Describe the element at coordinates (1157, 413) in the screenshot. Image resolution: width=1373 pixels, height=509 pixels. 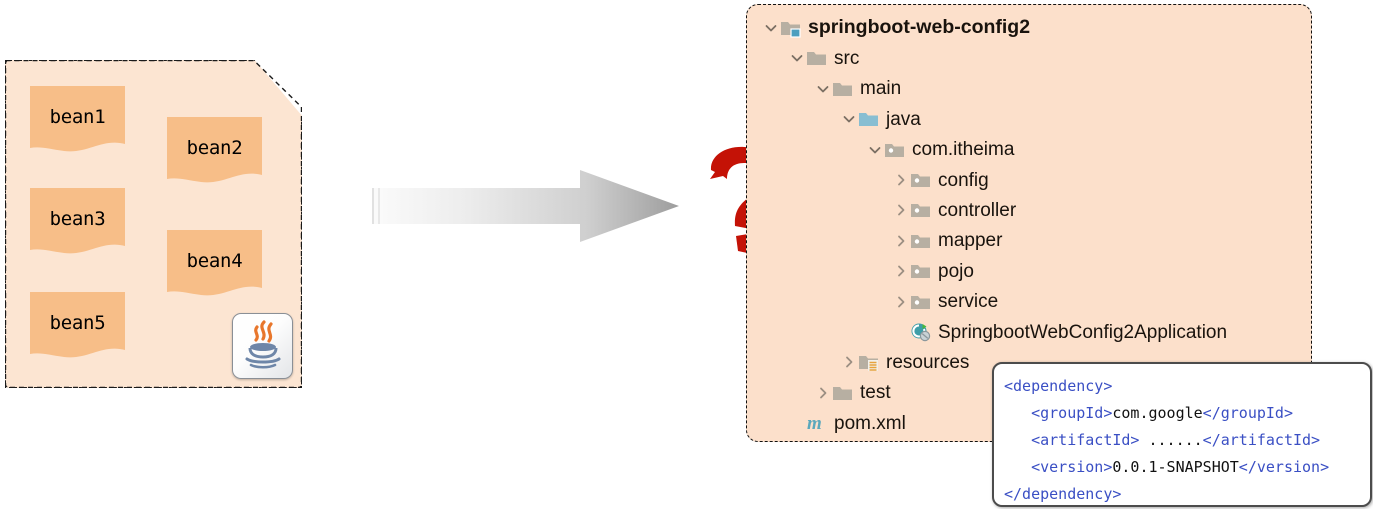
I see `xml-value: com.google` at that location.